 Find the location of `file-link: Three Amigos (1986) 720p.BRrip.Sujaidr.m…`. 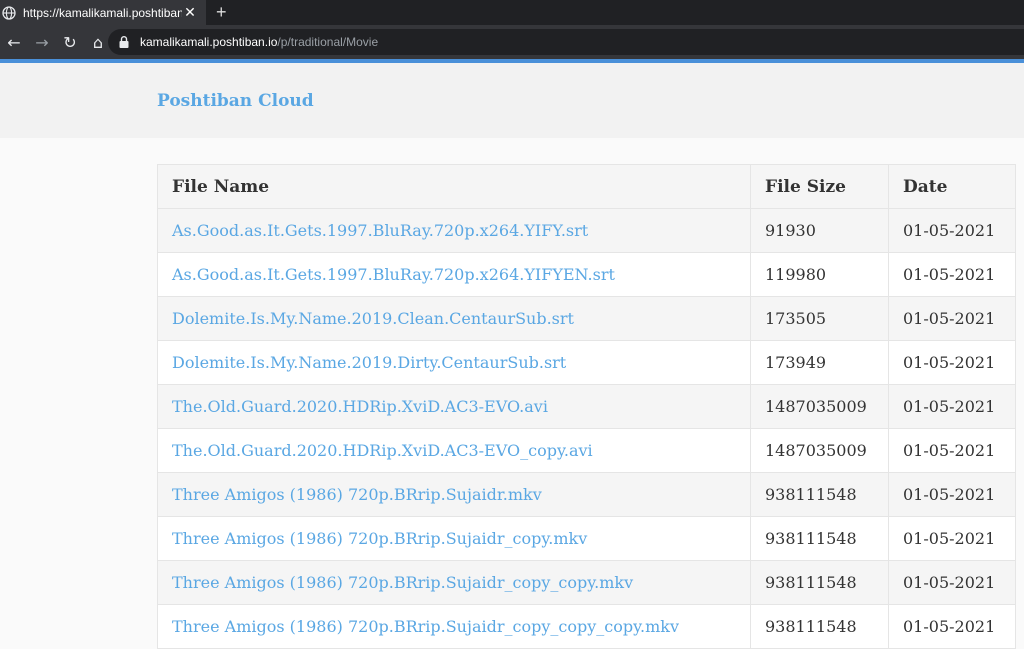

file-link: Three Amigos (1986) 720p.BRrip.Sujaidr.m… is located at coordinates (357, 494).